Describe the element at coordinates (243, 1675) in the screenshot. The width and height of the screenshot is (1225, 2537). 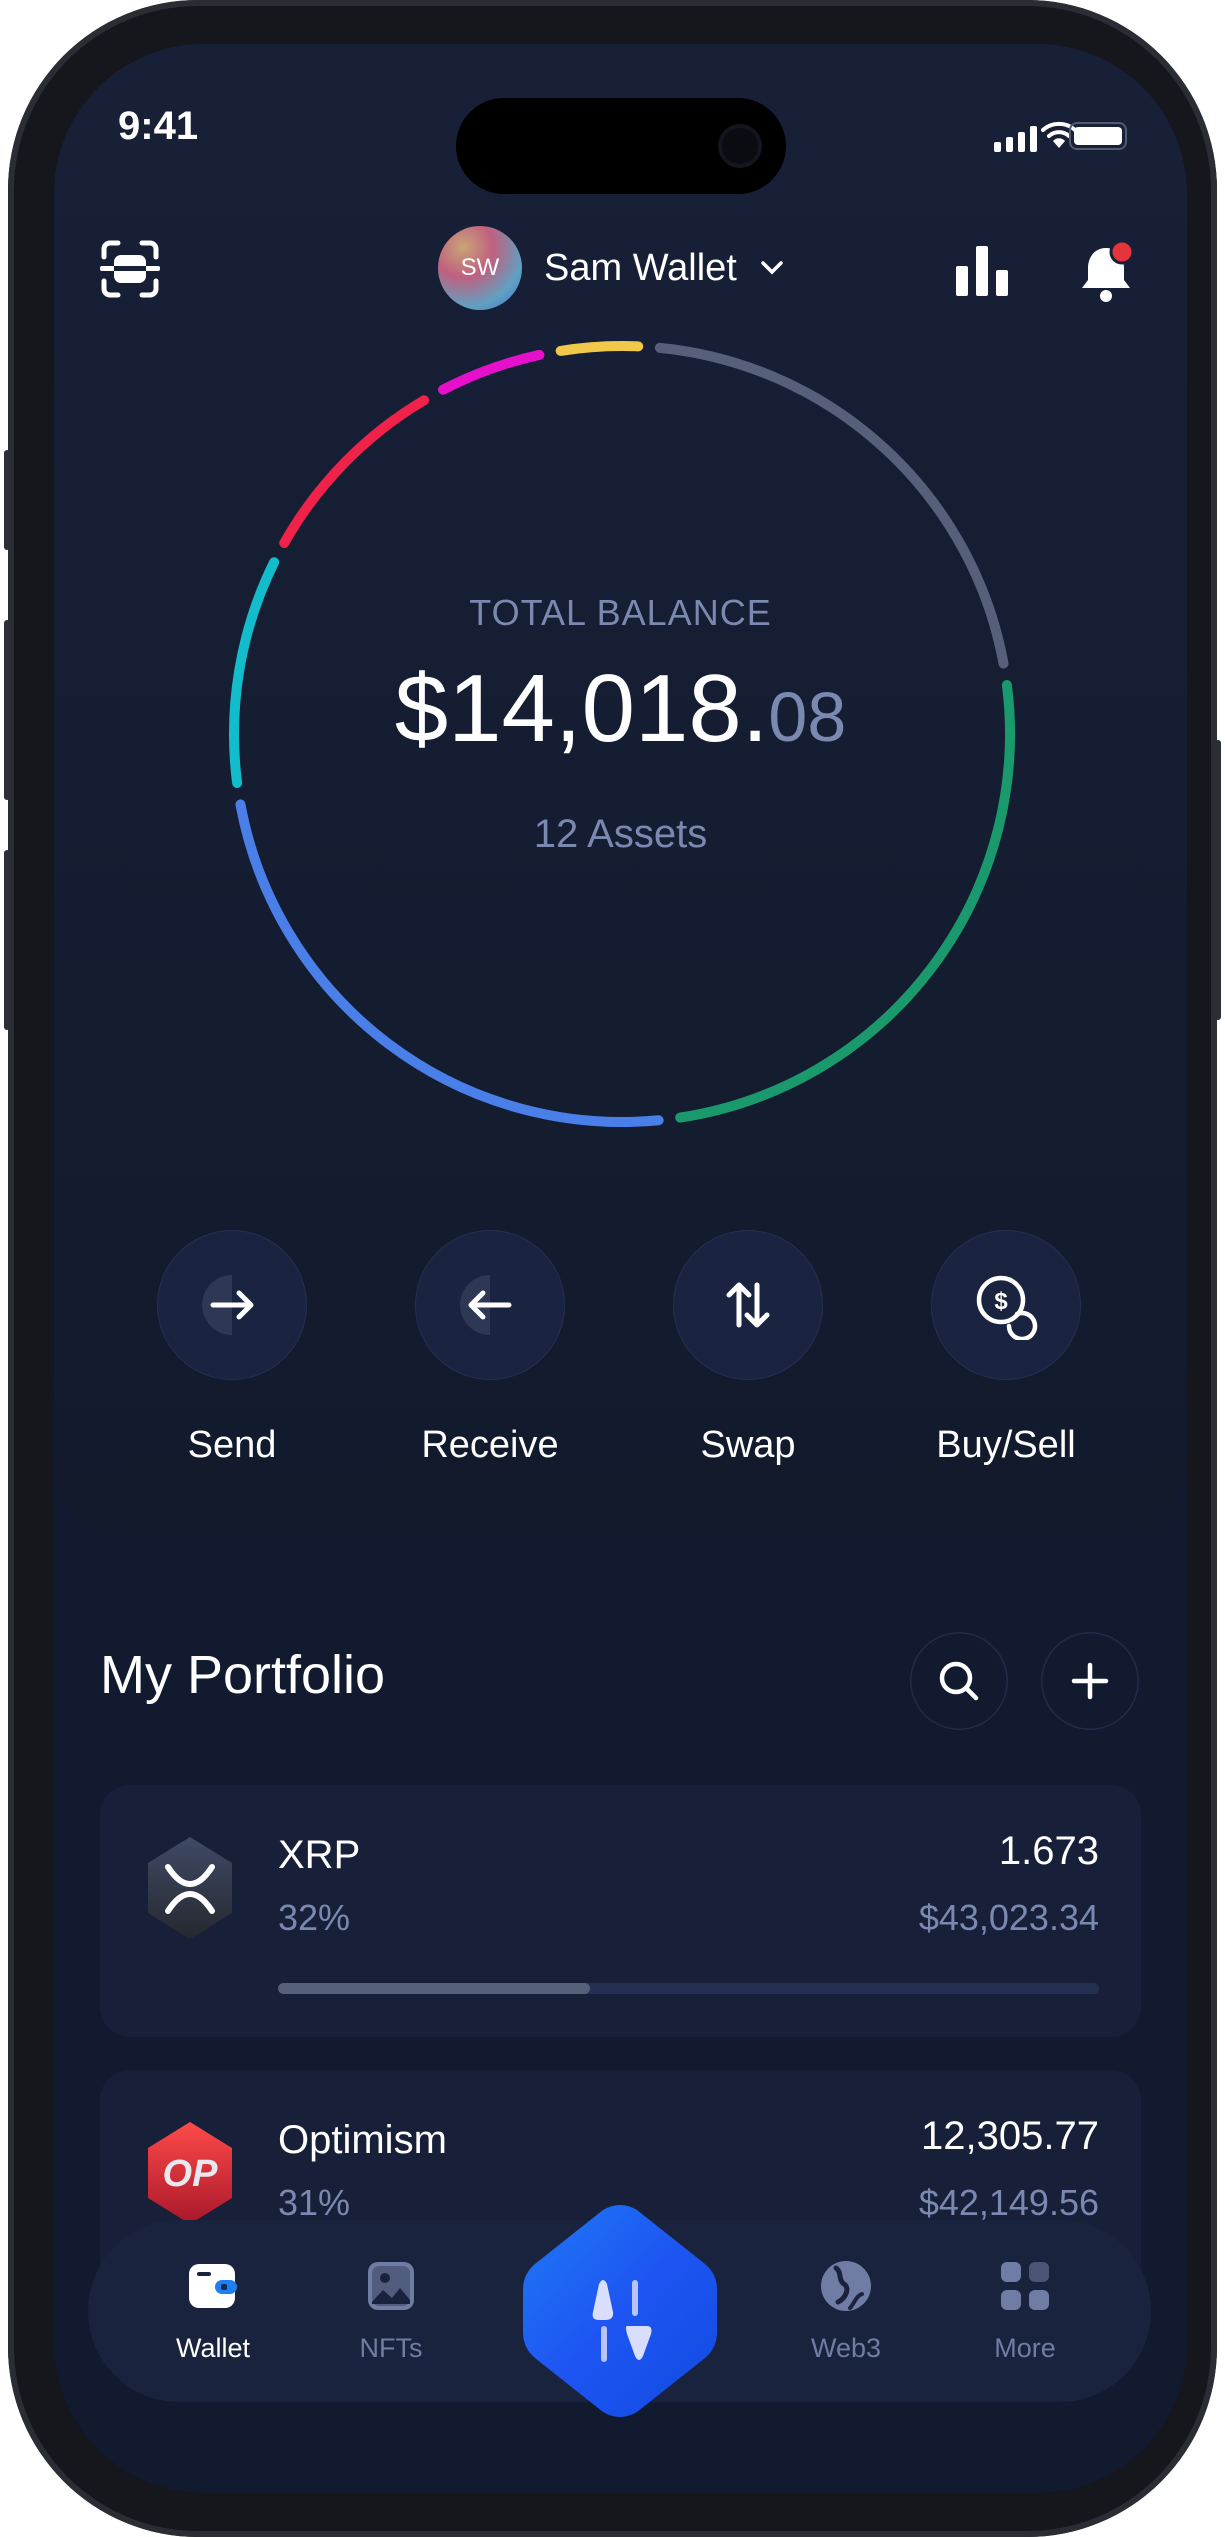
I see `portfolio-title: My Portfolio` at that location.